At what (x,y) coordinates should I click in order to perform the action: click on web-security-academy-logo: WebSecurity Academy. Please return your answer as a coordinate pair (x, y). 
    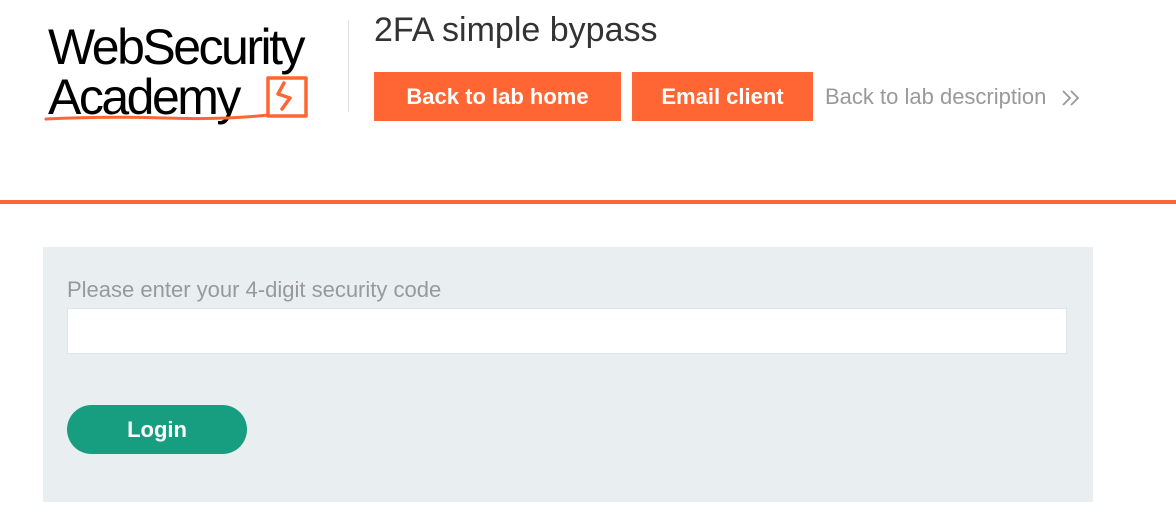
    Looking at the image, I should click on (196, 71).